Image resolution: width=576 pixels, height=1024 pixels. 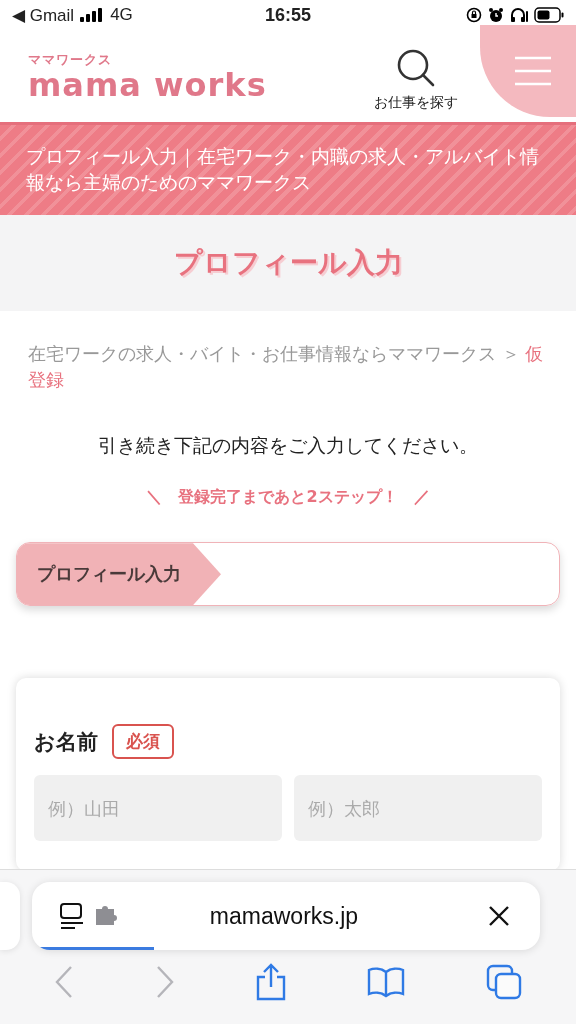 I want to click on instruction-text: 引き続き下記の内容をご入力してください。, so click(x=288, y=446).